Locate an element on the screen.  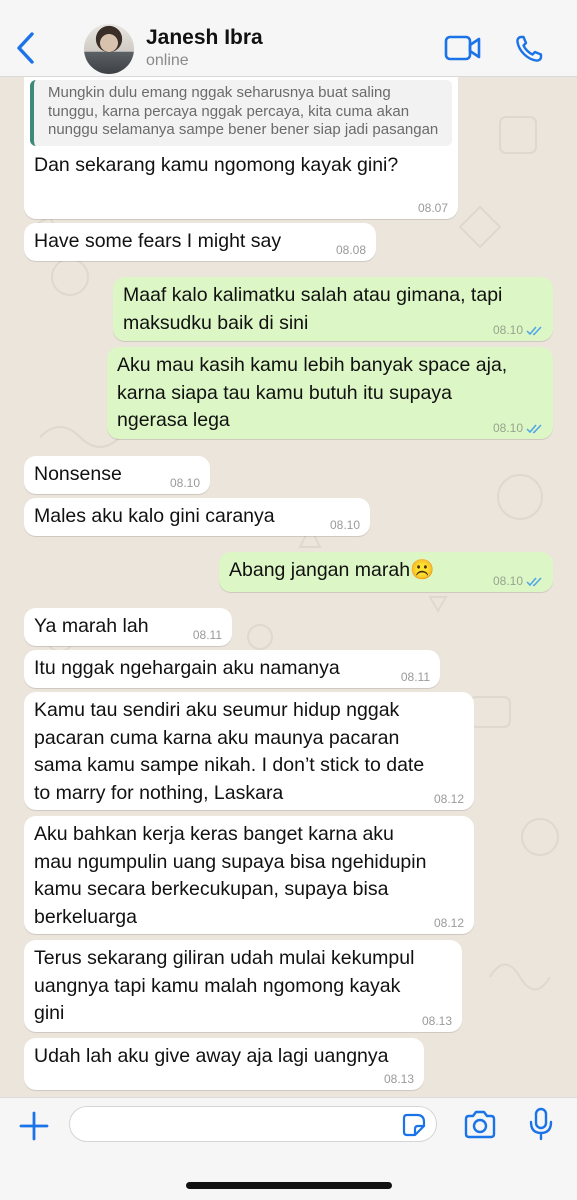
video-call-icon is located at coordinates (462, 48).